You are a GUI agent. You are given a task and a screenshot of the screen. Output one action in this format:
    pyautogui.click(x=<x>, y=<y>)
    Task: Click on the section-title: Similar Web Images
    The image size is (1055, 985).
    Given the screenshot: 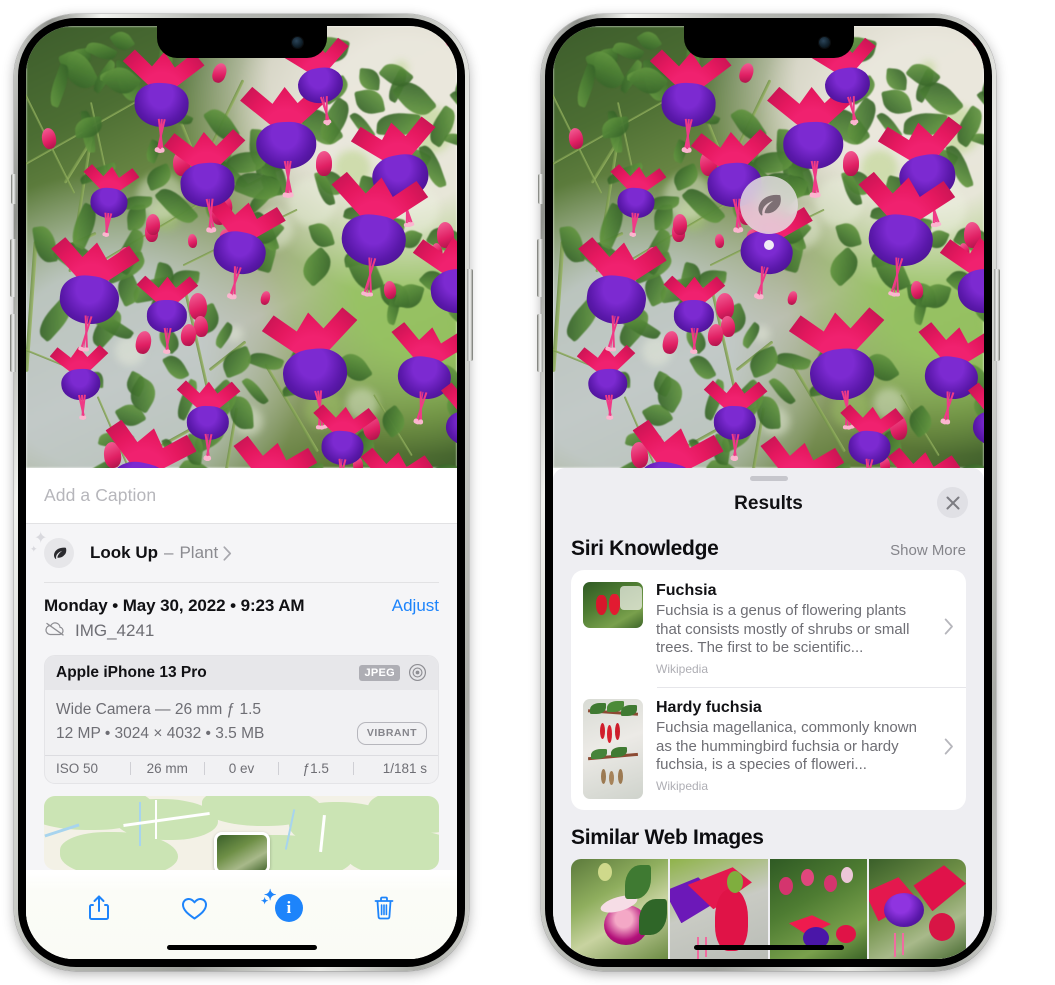 What is the action you would take?
    pyautogui.click(x=667, y=838)
    